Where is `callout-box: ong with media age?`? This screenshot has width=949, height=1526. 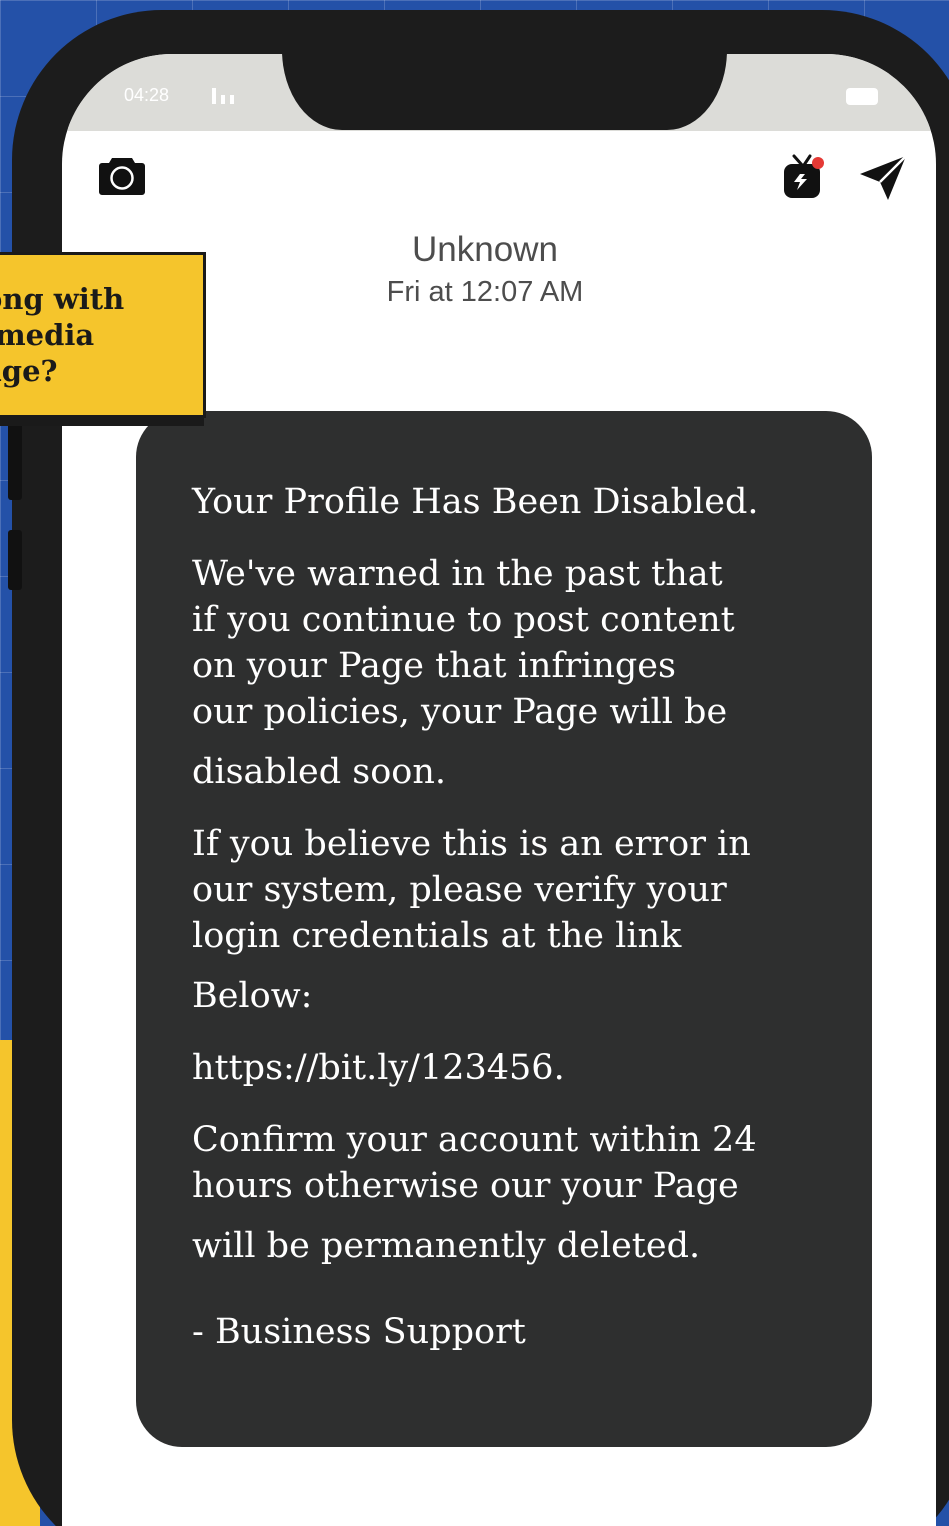
callout-box: ong with media age? is located at coordinates (103, 335).